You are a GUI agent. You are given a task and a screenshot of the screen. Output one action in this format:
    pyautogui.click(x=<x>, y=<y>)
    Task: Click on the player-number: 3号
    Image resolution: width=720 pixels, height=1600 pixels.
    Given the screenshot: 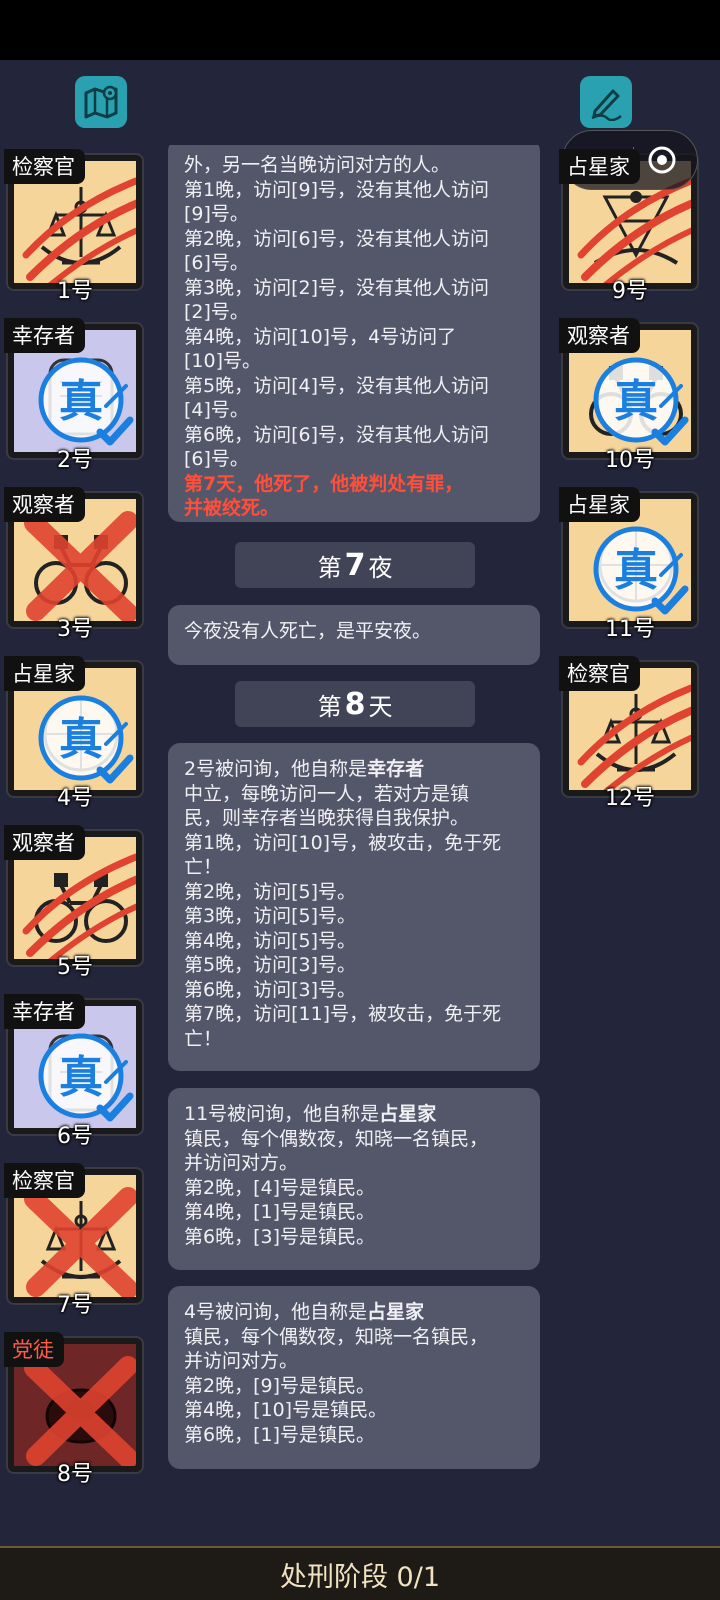 What is the action you would take?
    pyautogui.click(x=75, y=629)
    